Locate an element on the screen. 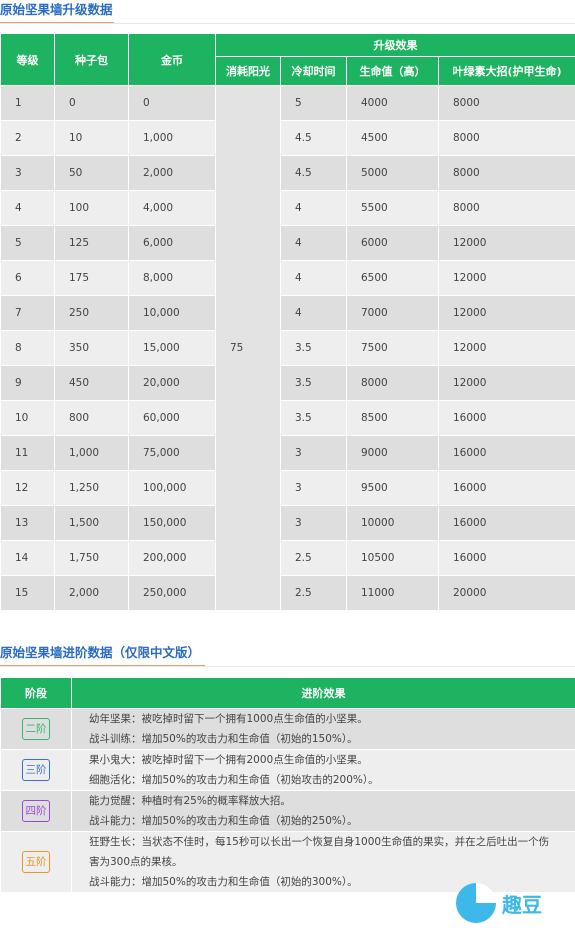  cell-seeds: 125 is located at coordinates (91, 243).